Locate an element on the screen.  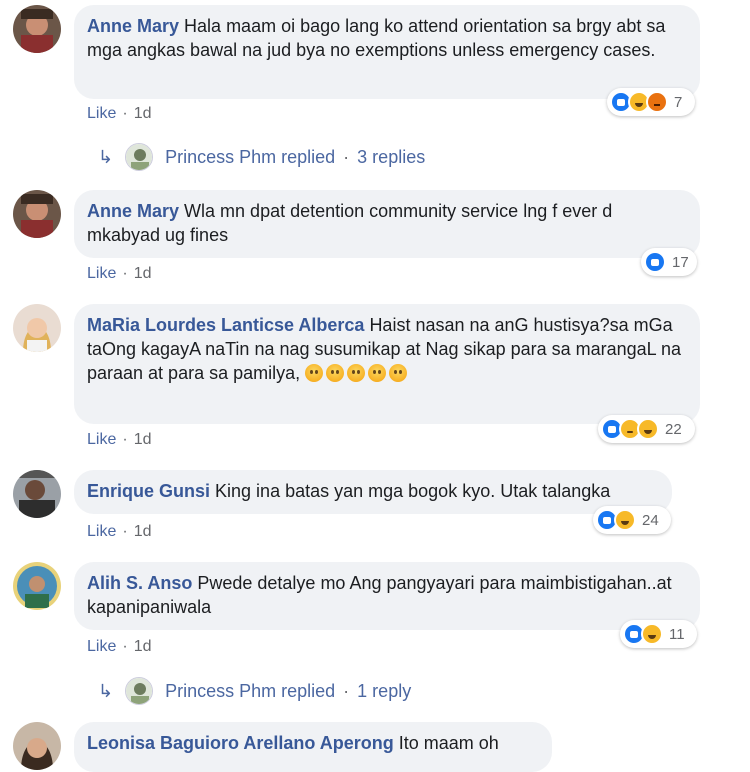
reactions-summary: 24 is located at coordinates (632, 520).